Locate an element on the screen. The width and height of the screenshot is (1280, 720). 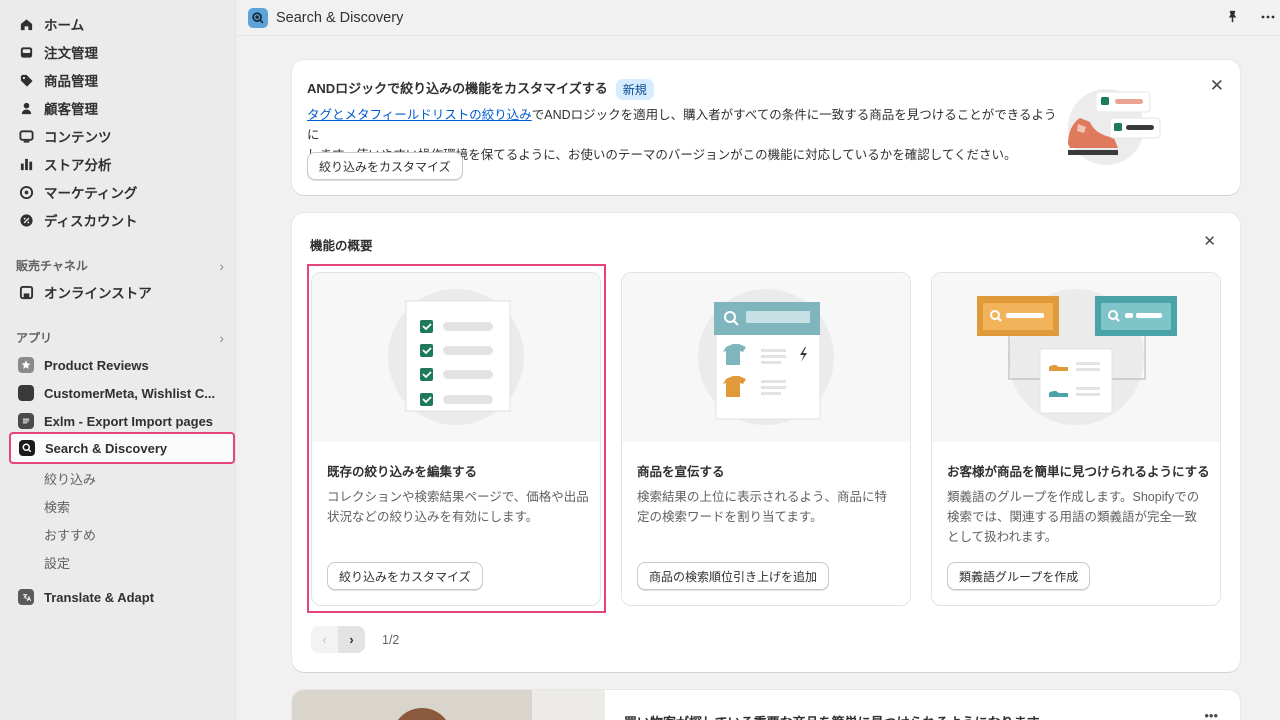
sub-item-settings: 設定 is located at coordinates (57, 562).